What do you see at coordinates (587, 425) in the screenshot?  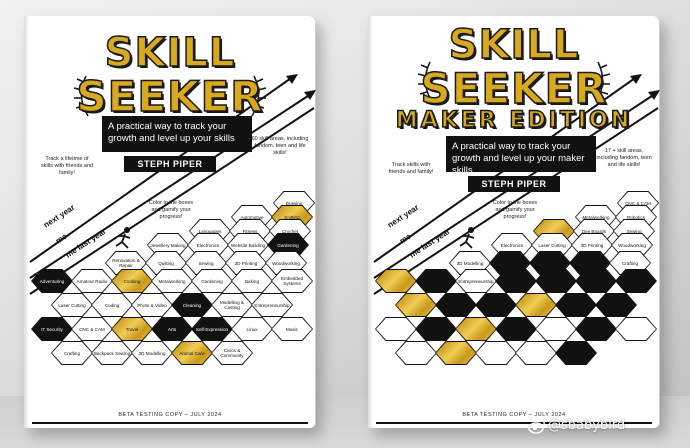 I see `watermark-text: @sbabybird` at bounding box center [587, 425].